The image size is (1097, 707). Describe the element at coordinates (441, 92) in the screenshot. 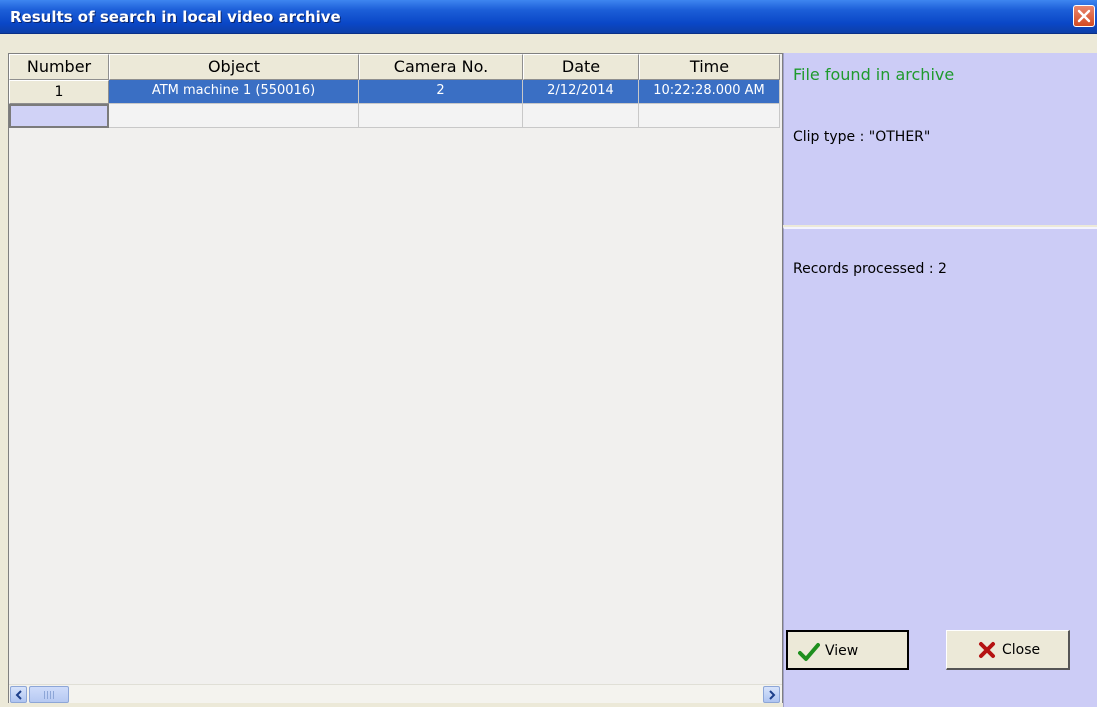

I see `cell-camera: 2` at that location.